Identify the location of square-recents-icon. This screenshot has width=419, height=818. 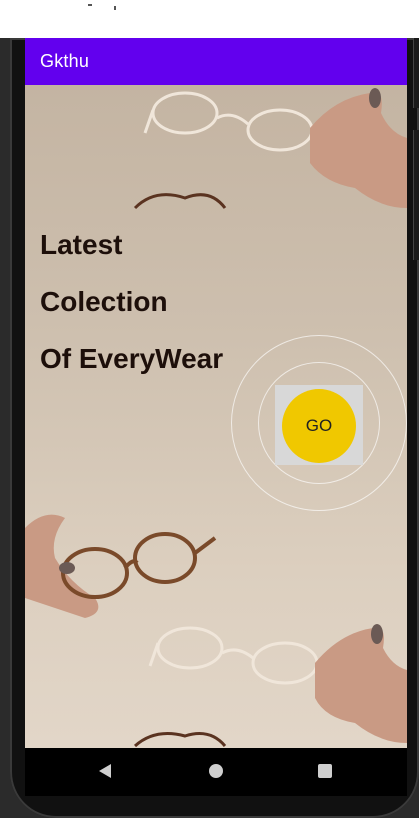
(325, 771).